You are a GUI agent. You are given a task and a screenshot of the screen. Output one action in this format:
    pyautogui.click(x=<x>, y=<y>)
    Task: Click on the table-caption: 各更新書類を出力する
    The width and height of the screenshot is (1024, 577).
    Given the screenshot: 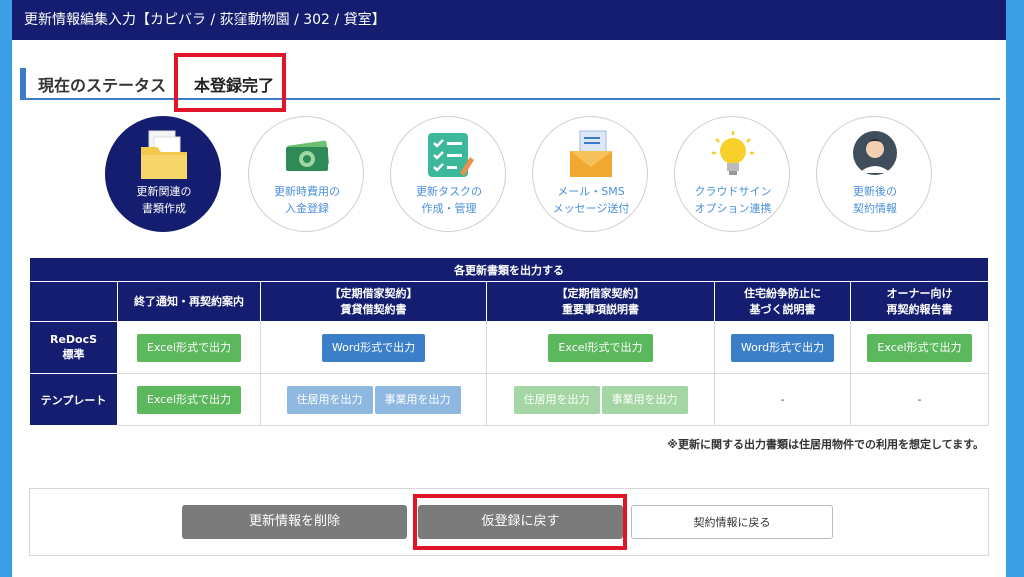 What is the action you would take?
    pyautogui.click(x=509, y=269)
    